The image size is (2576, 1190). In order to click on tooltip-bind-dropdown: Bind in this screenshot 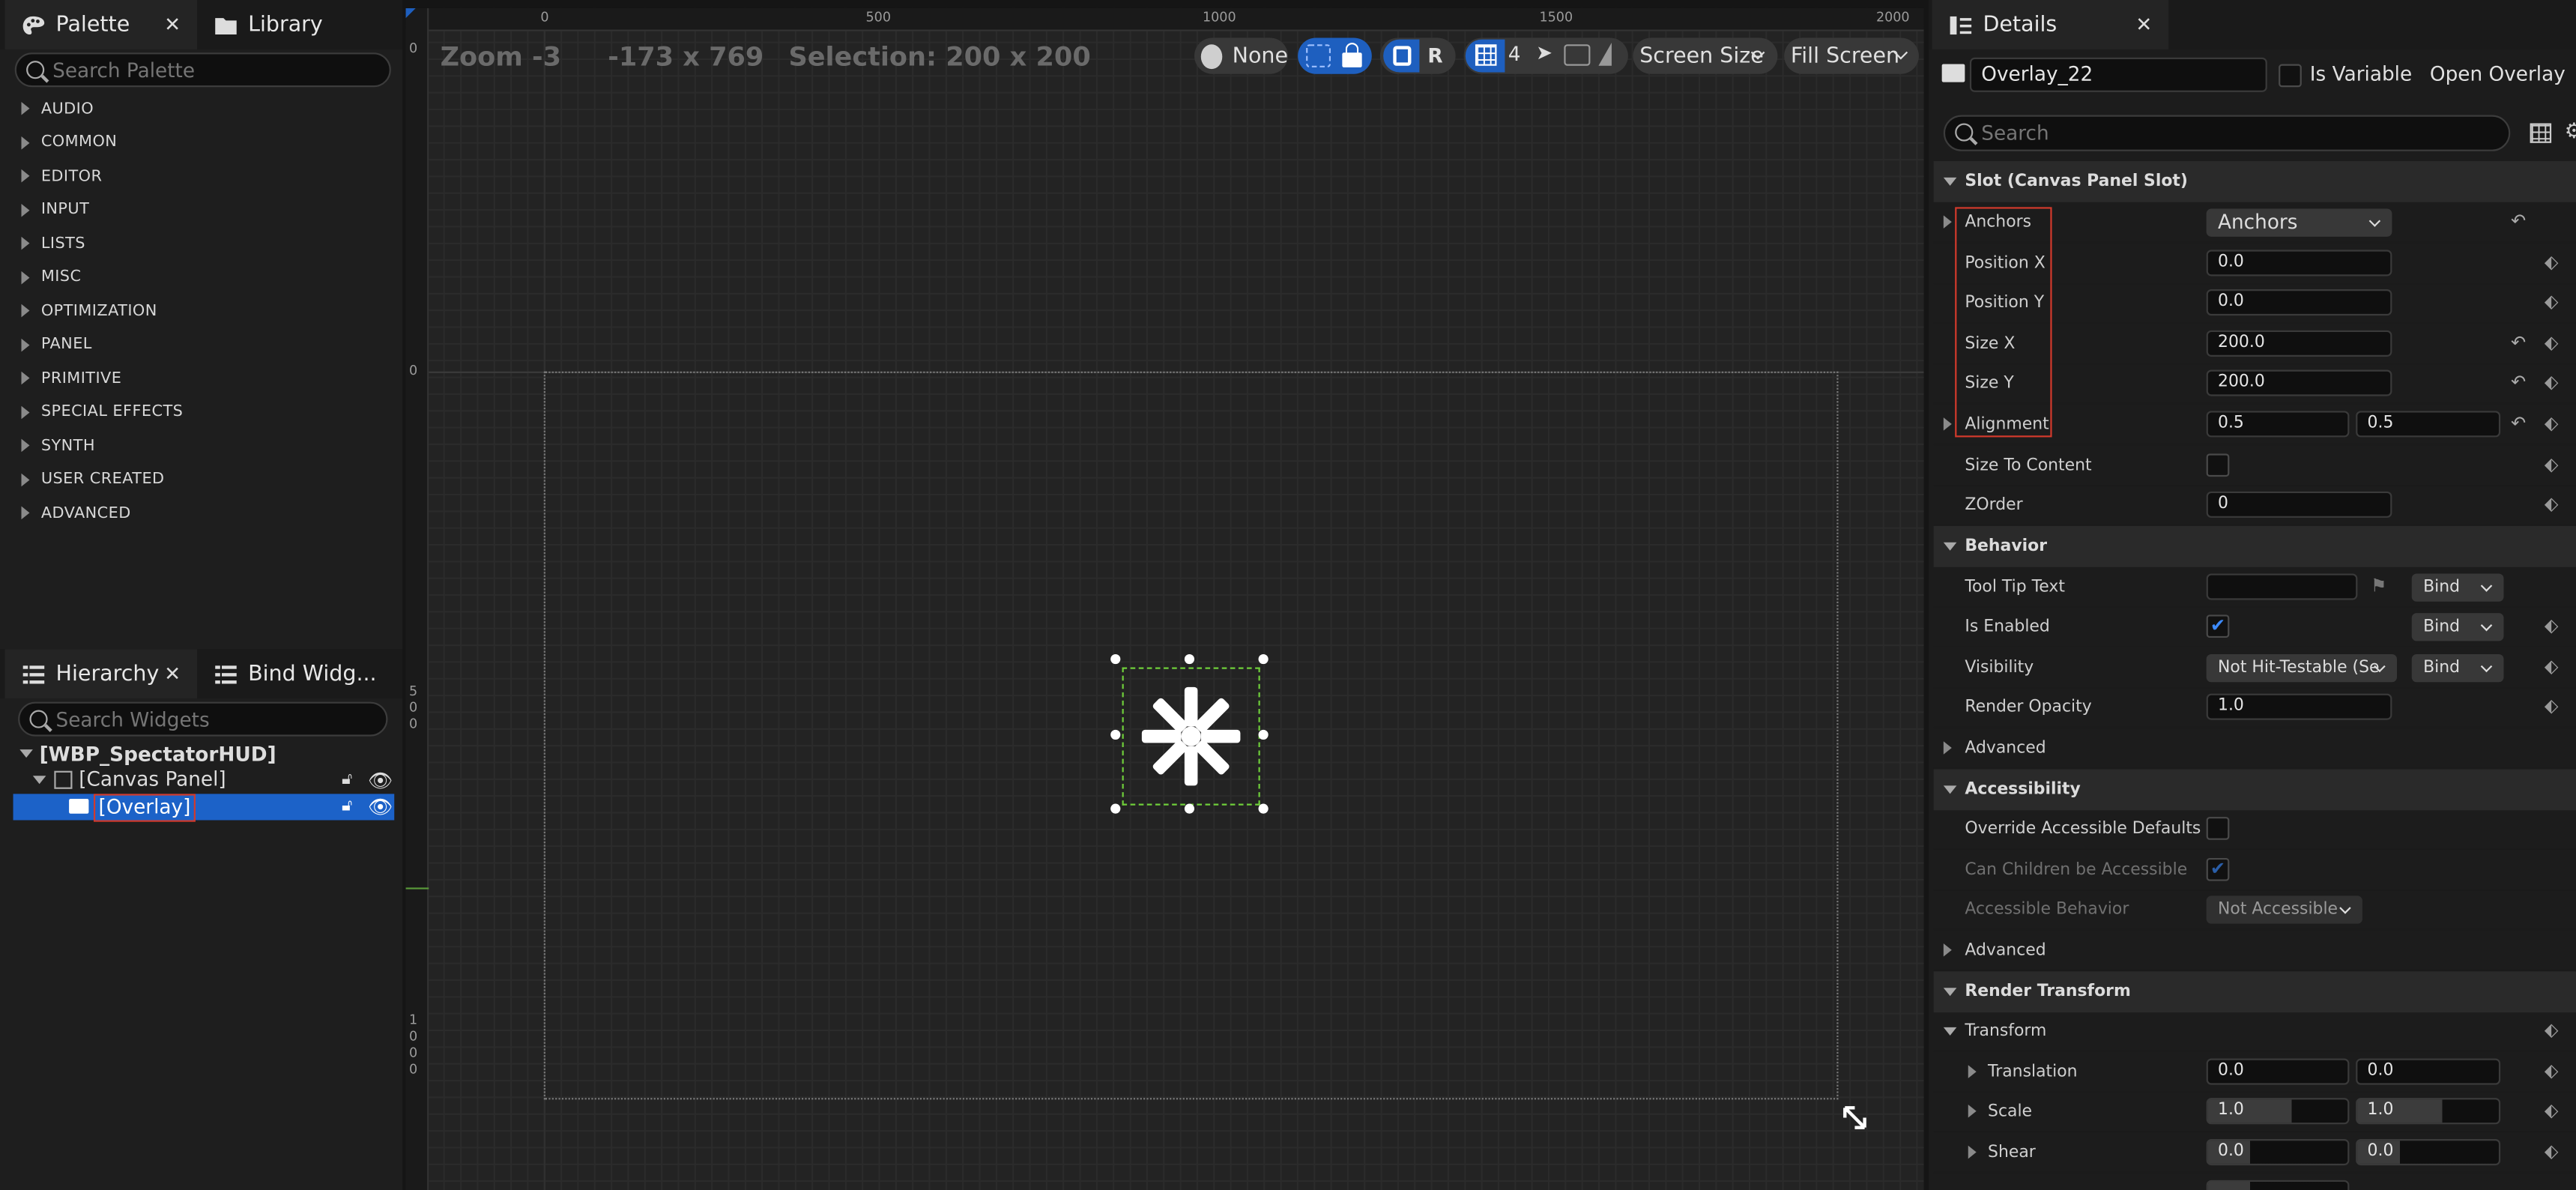, I will do `click(2457, 587)`.